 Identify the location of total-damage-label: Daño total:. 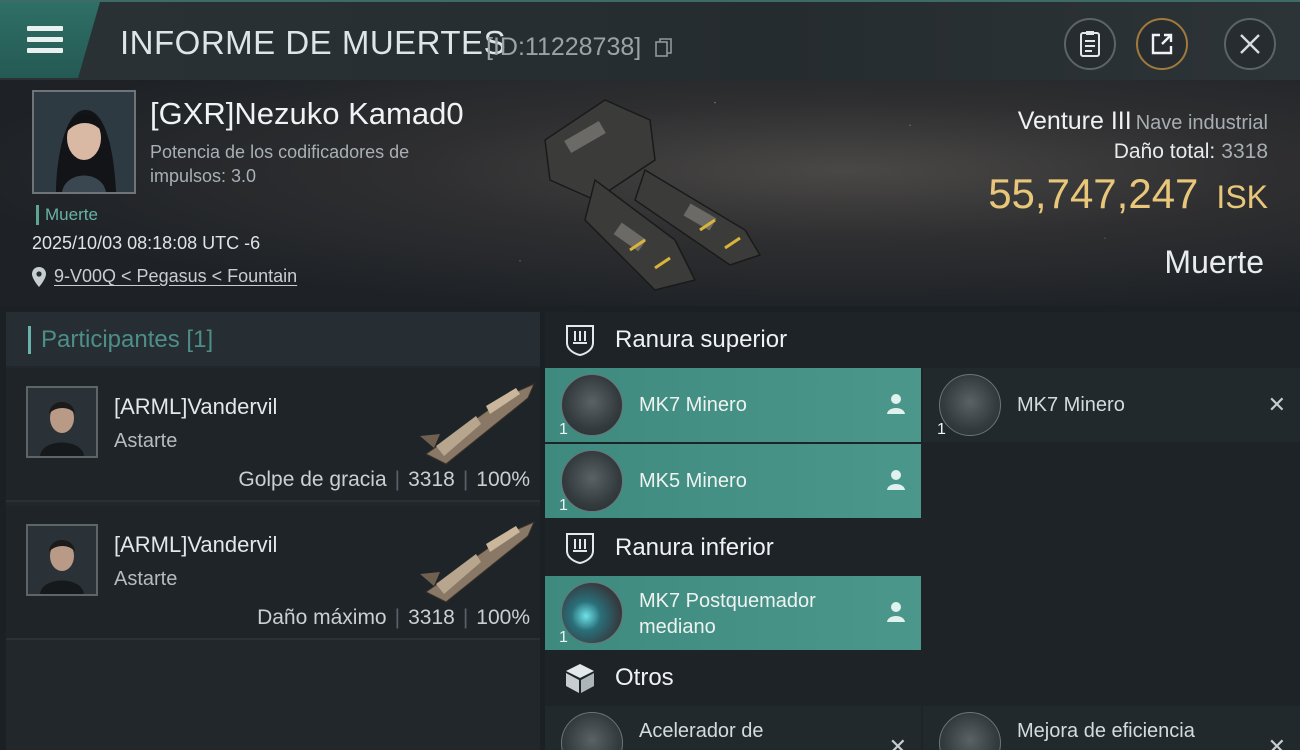
(1164, 151).